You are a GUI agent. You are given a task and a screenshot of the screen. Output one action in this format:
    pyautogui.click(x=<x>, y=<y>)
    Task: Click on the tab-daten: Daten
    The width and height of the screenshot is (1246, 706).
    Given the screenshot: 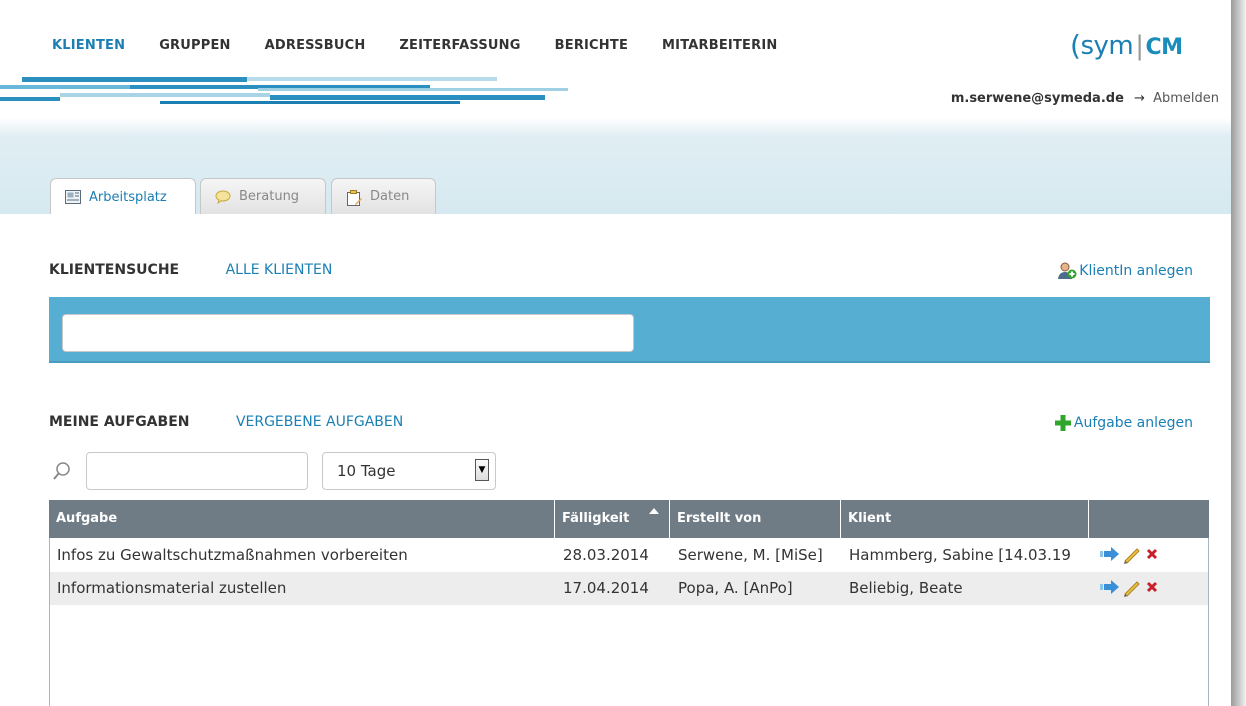 What is the action you would take?
    pyautogui.click(x=383, y=196)
    